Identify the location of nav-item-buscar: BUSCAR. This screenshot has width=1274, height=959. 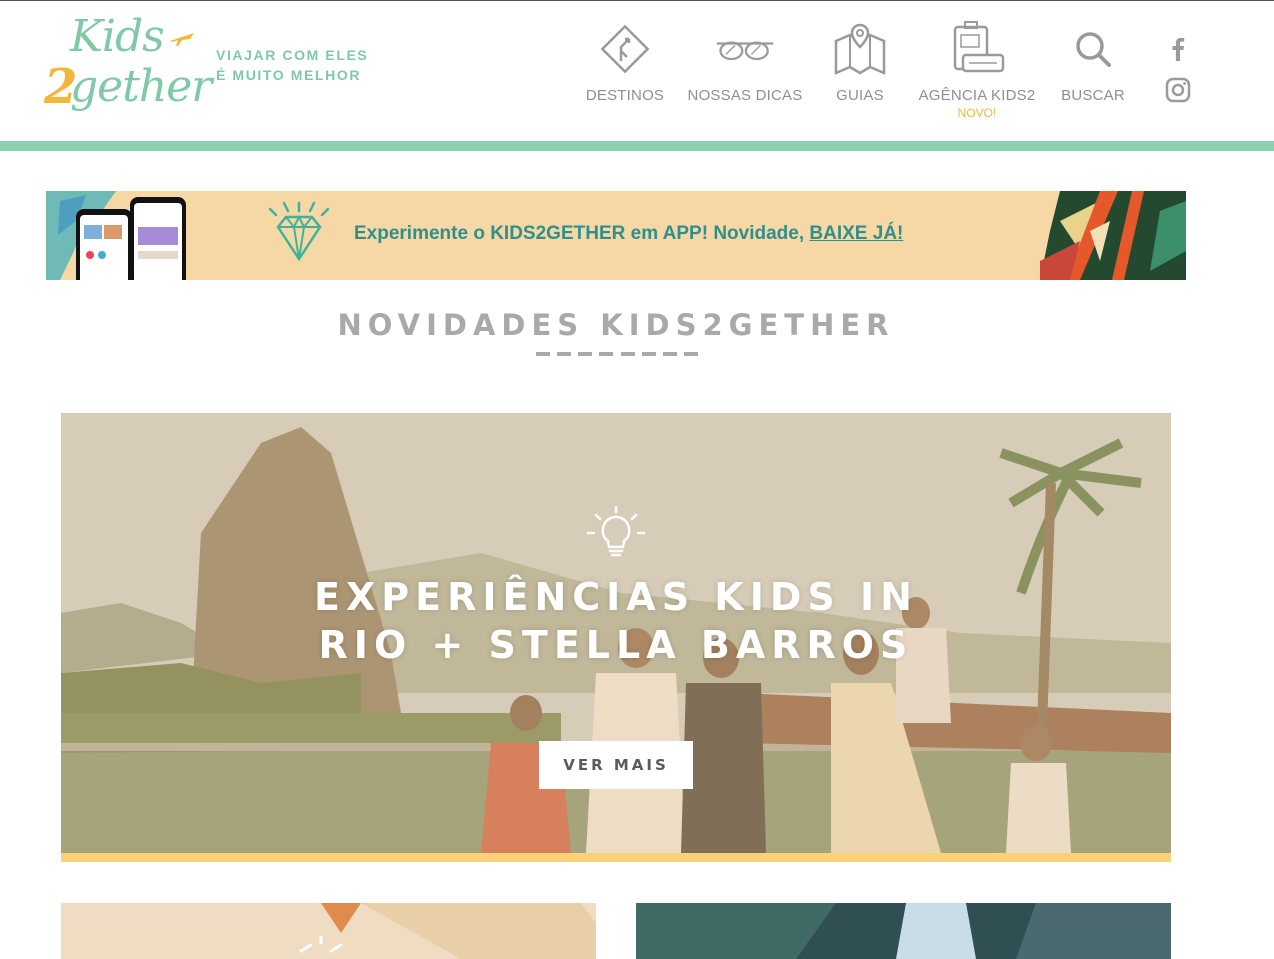
(1093, 61).